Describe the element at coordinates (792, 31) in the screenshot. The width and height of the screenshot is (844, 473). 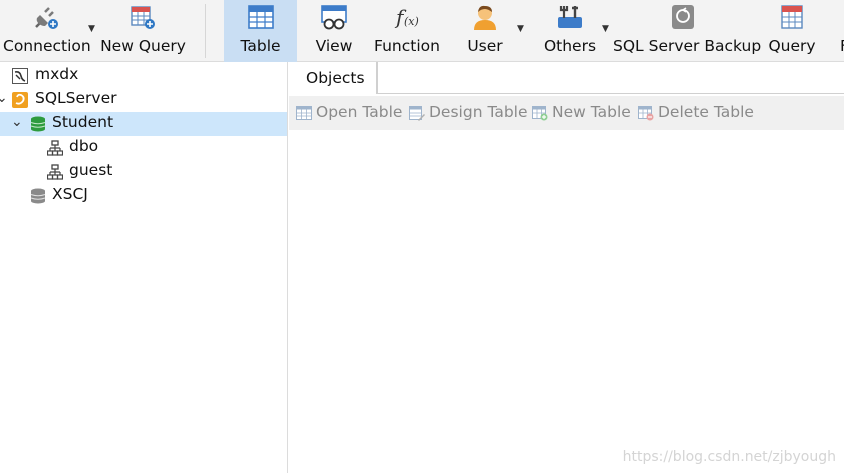
I see `query-button: Query` at that location.